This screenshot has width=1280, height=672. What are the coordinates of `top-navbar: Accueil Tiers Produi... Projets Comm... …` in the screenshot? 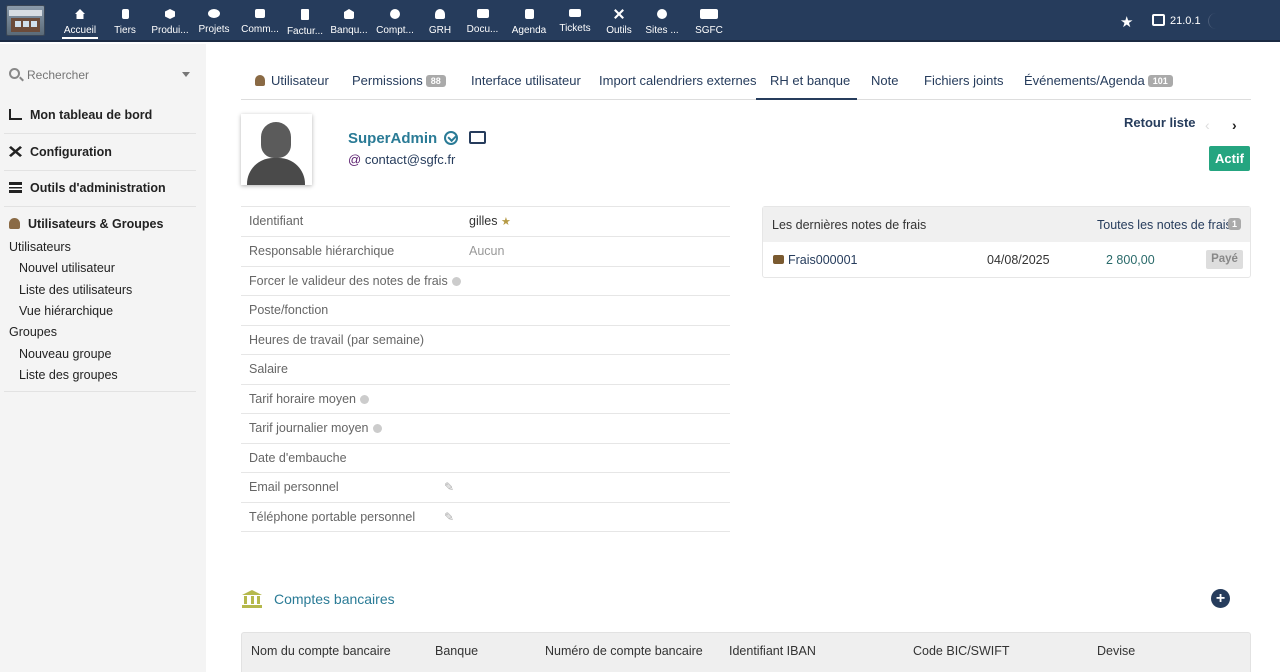 It's located at (640, 21).